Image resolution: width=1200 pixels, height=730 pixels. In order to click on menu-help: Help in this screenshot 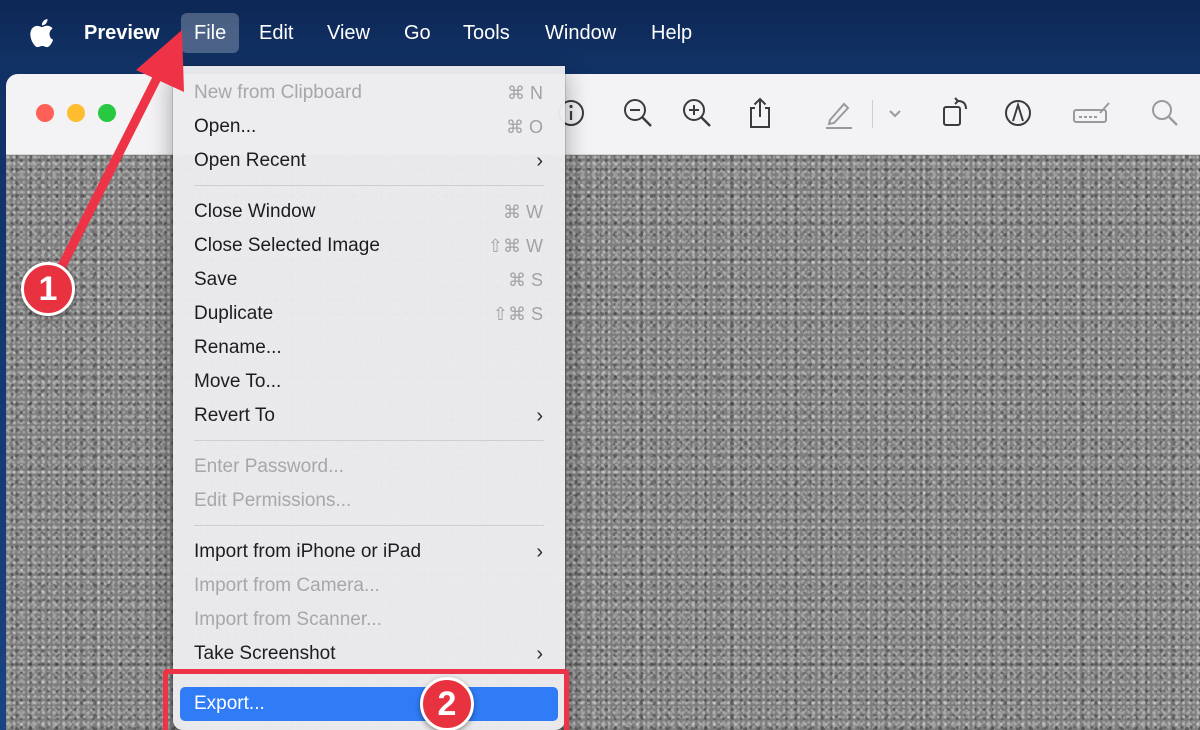, I will do `click(671, 33)`.